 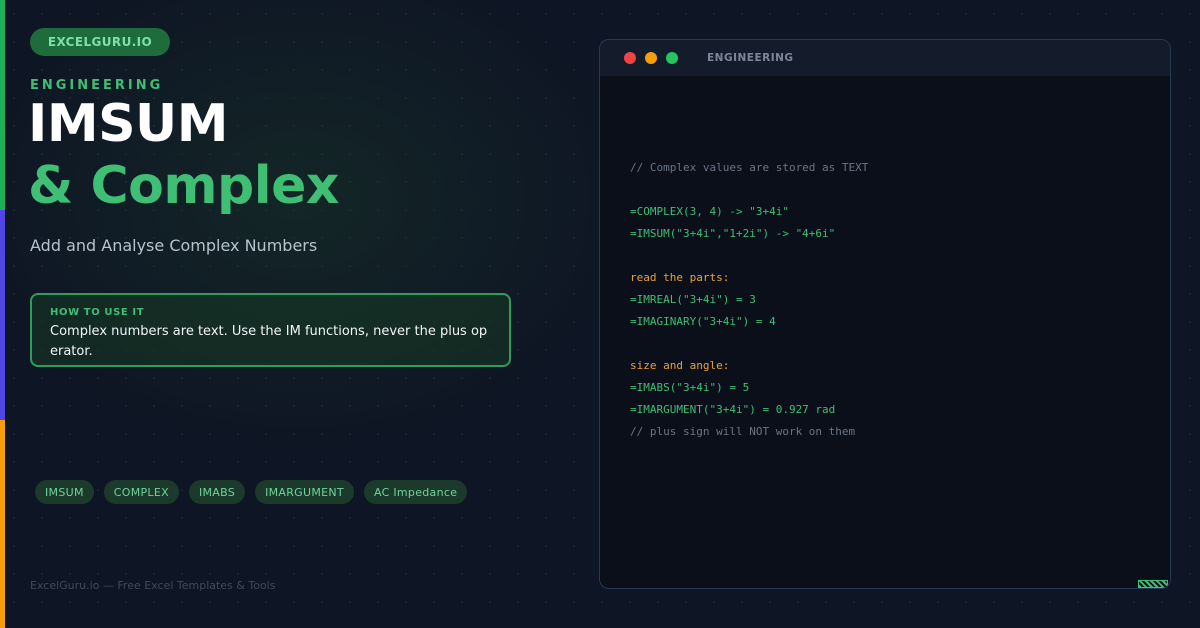 I want to click on tag-complex: COMPLEX, so click(x=141, y=492).